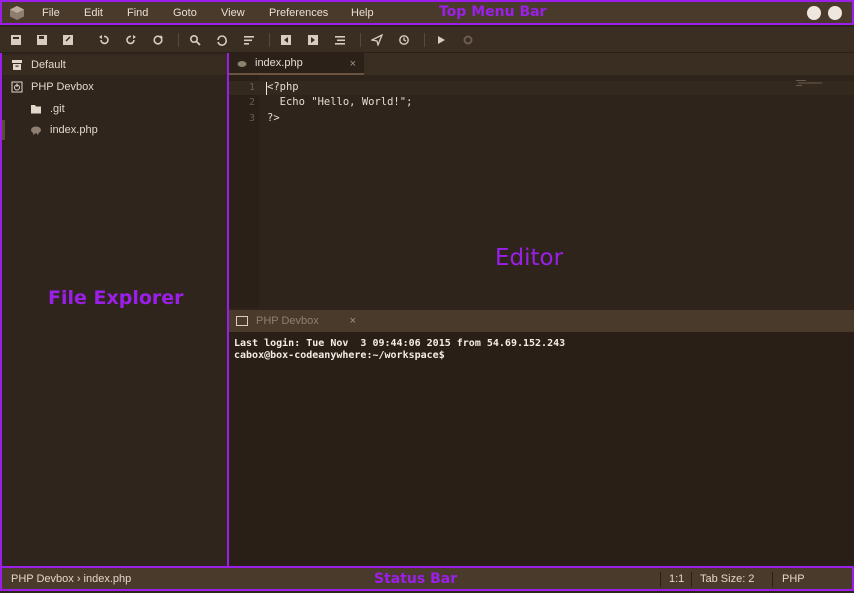 This screenshot has width=854, height=593. Describe the element at coordinates (57, 109) in the screenshot. I see `tree-item-label: .git` at that location.